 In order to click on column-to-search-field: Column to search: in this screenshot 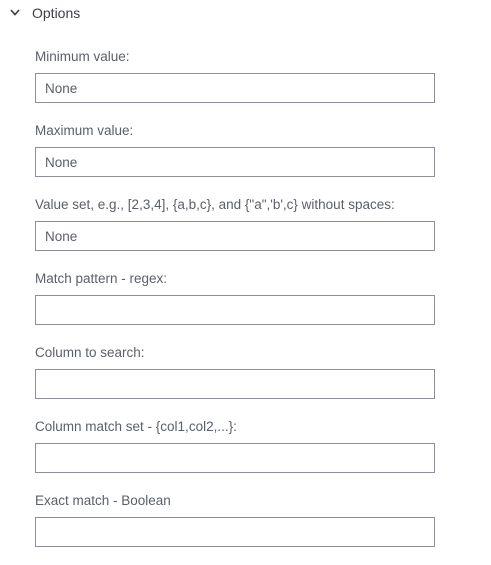, I will do `click(235, 371)`.